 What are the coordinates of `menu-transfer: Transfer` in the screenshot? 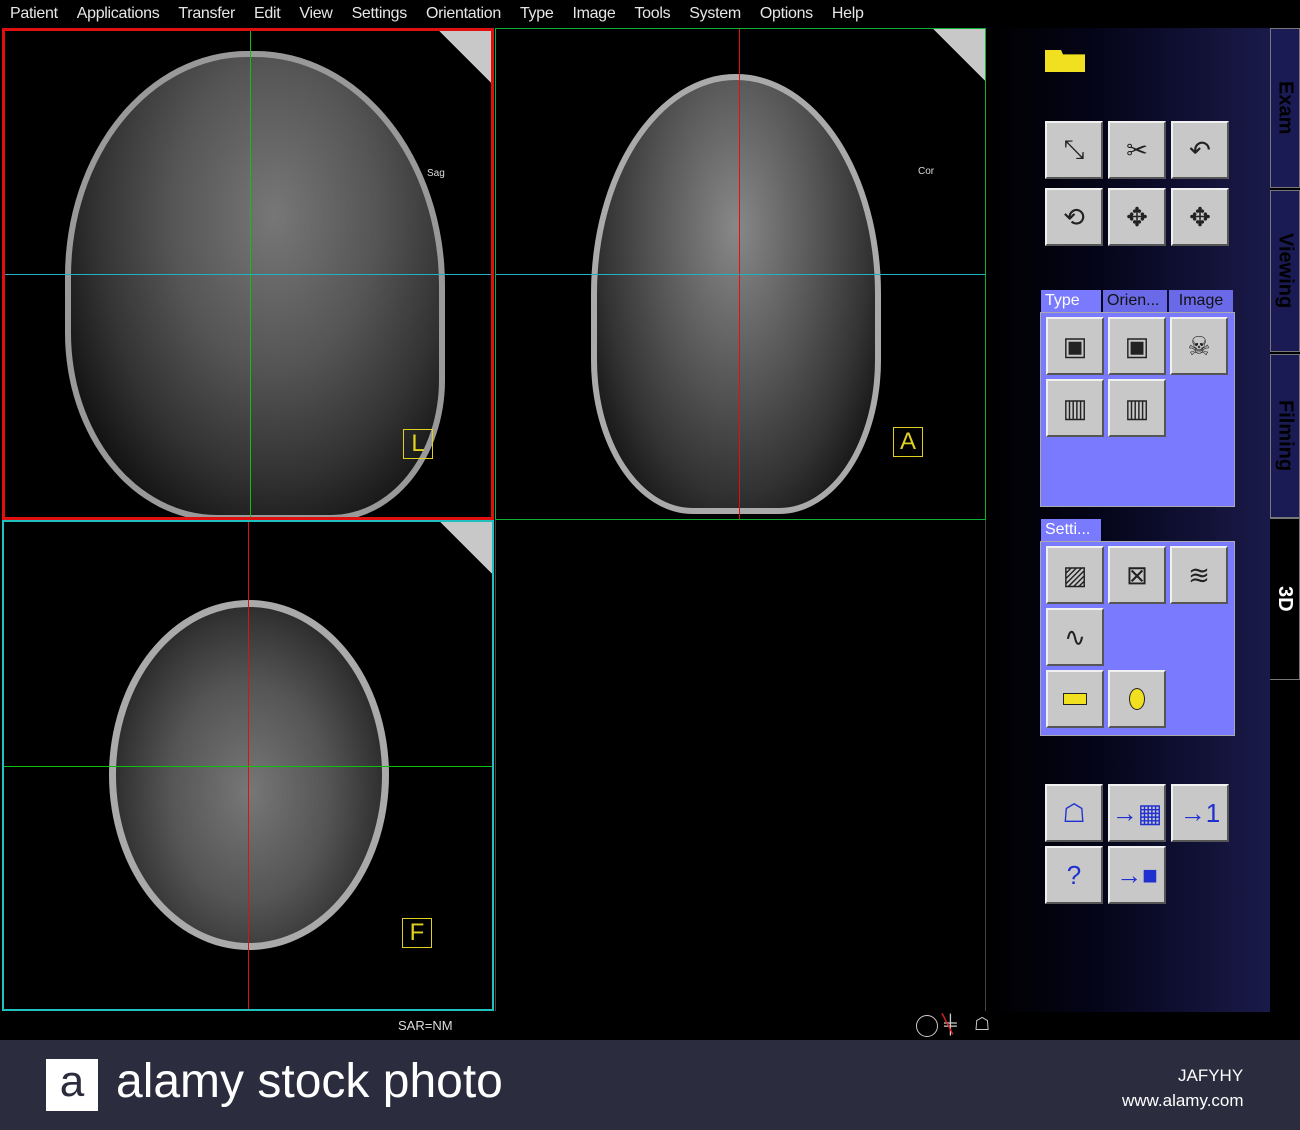 It's located at (206, 14).